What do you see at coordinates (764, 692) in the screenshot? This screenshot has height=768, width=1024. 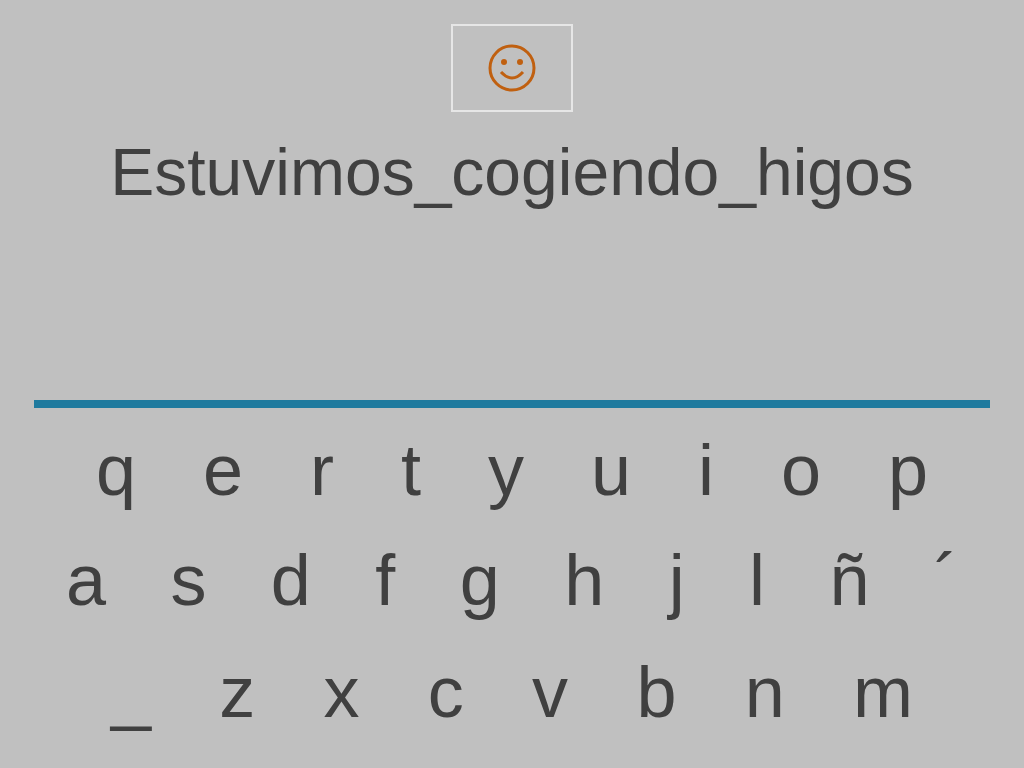 I see `key-button: n` at bounding box center [764, 692].